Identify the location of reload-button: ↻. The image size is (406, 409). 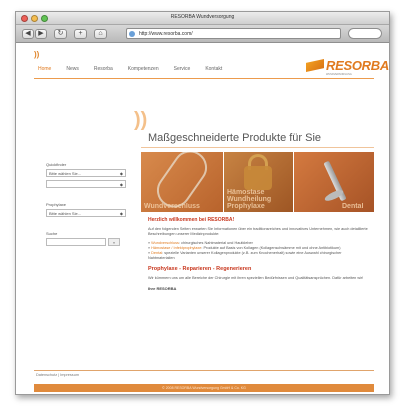
(60, 34).